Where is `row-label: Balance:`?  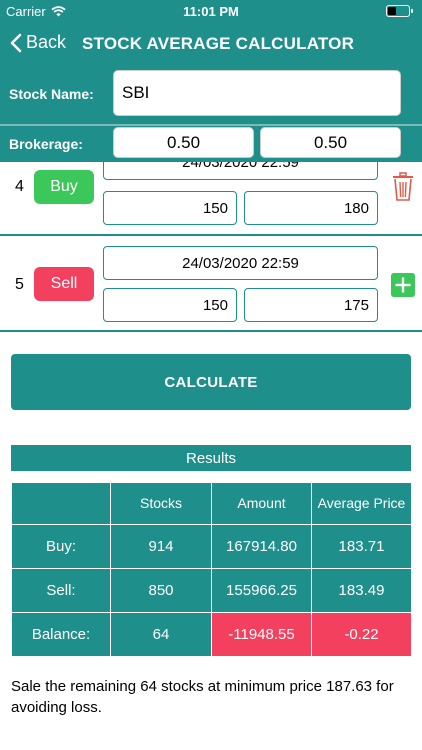 row-label: Balance: is located at coordinates (61, 634).